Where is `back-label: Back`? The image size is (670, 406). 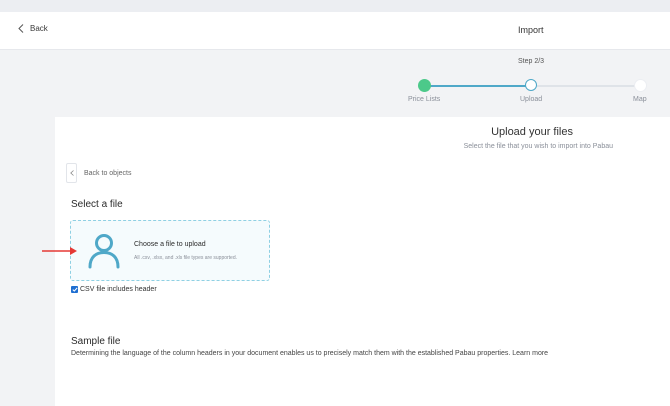
back-label: Back is located at coordinates (39, 28).